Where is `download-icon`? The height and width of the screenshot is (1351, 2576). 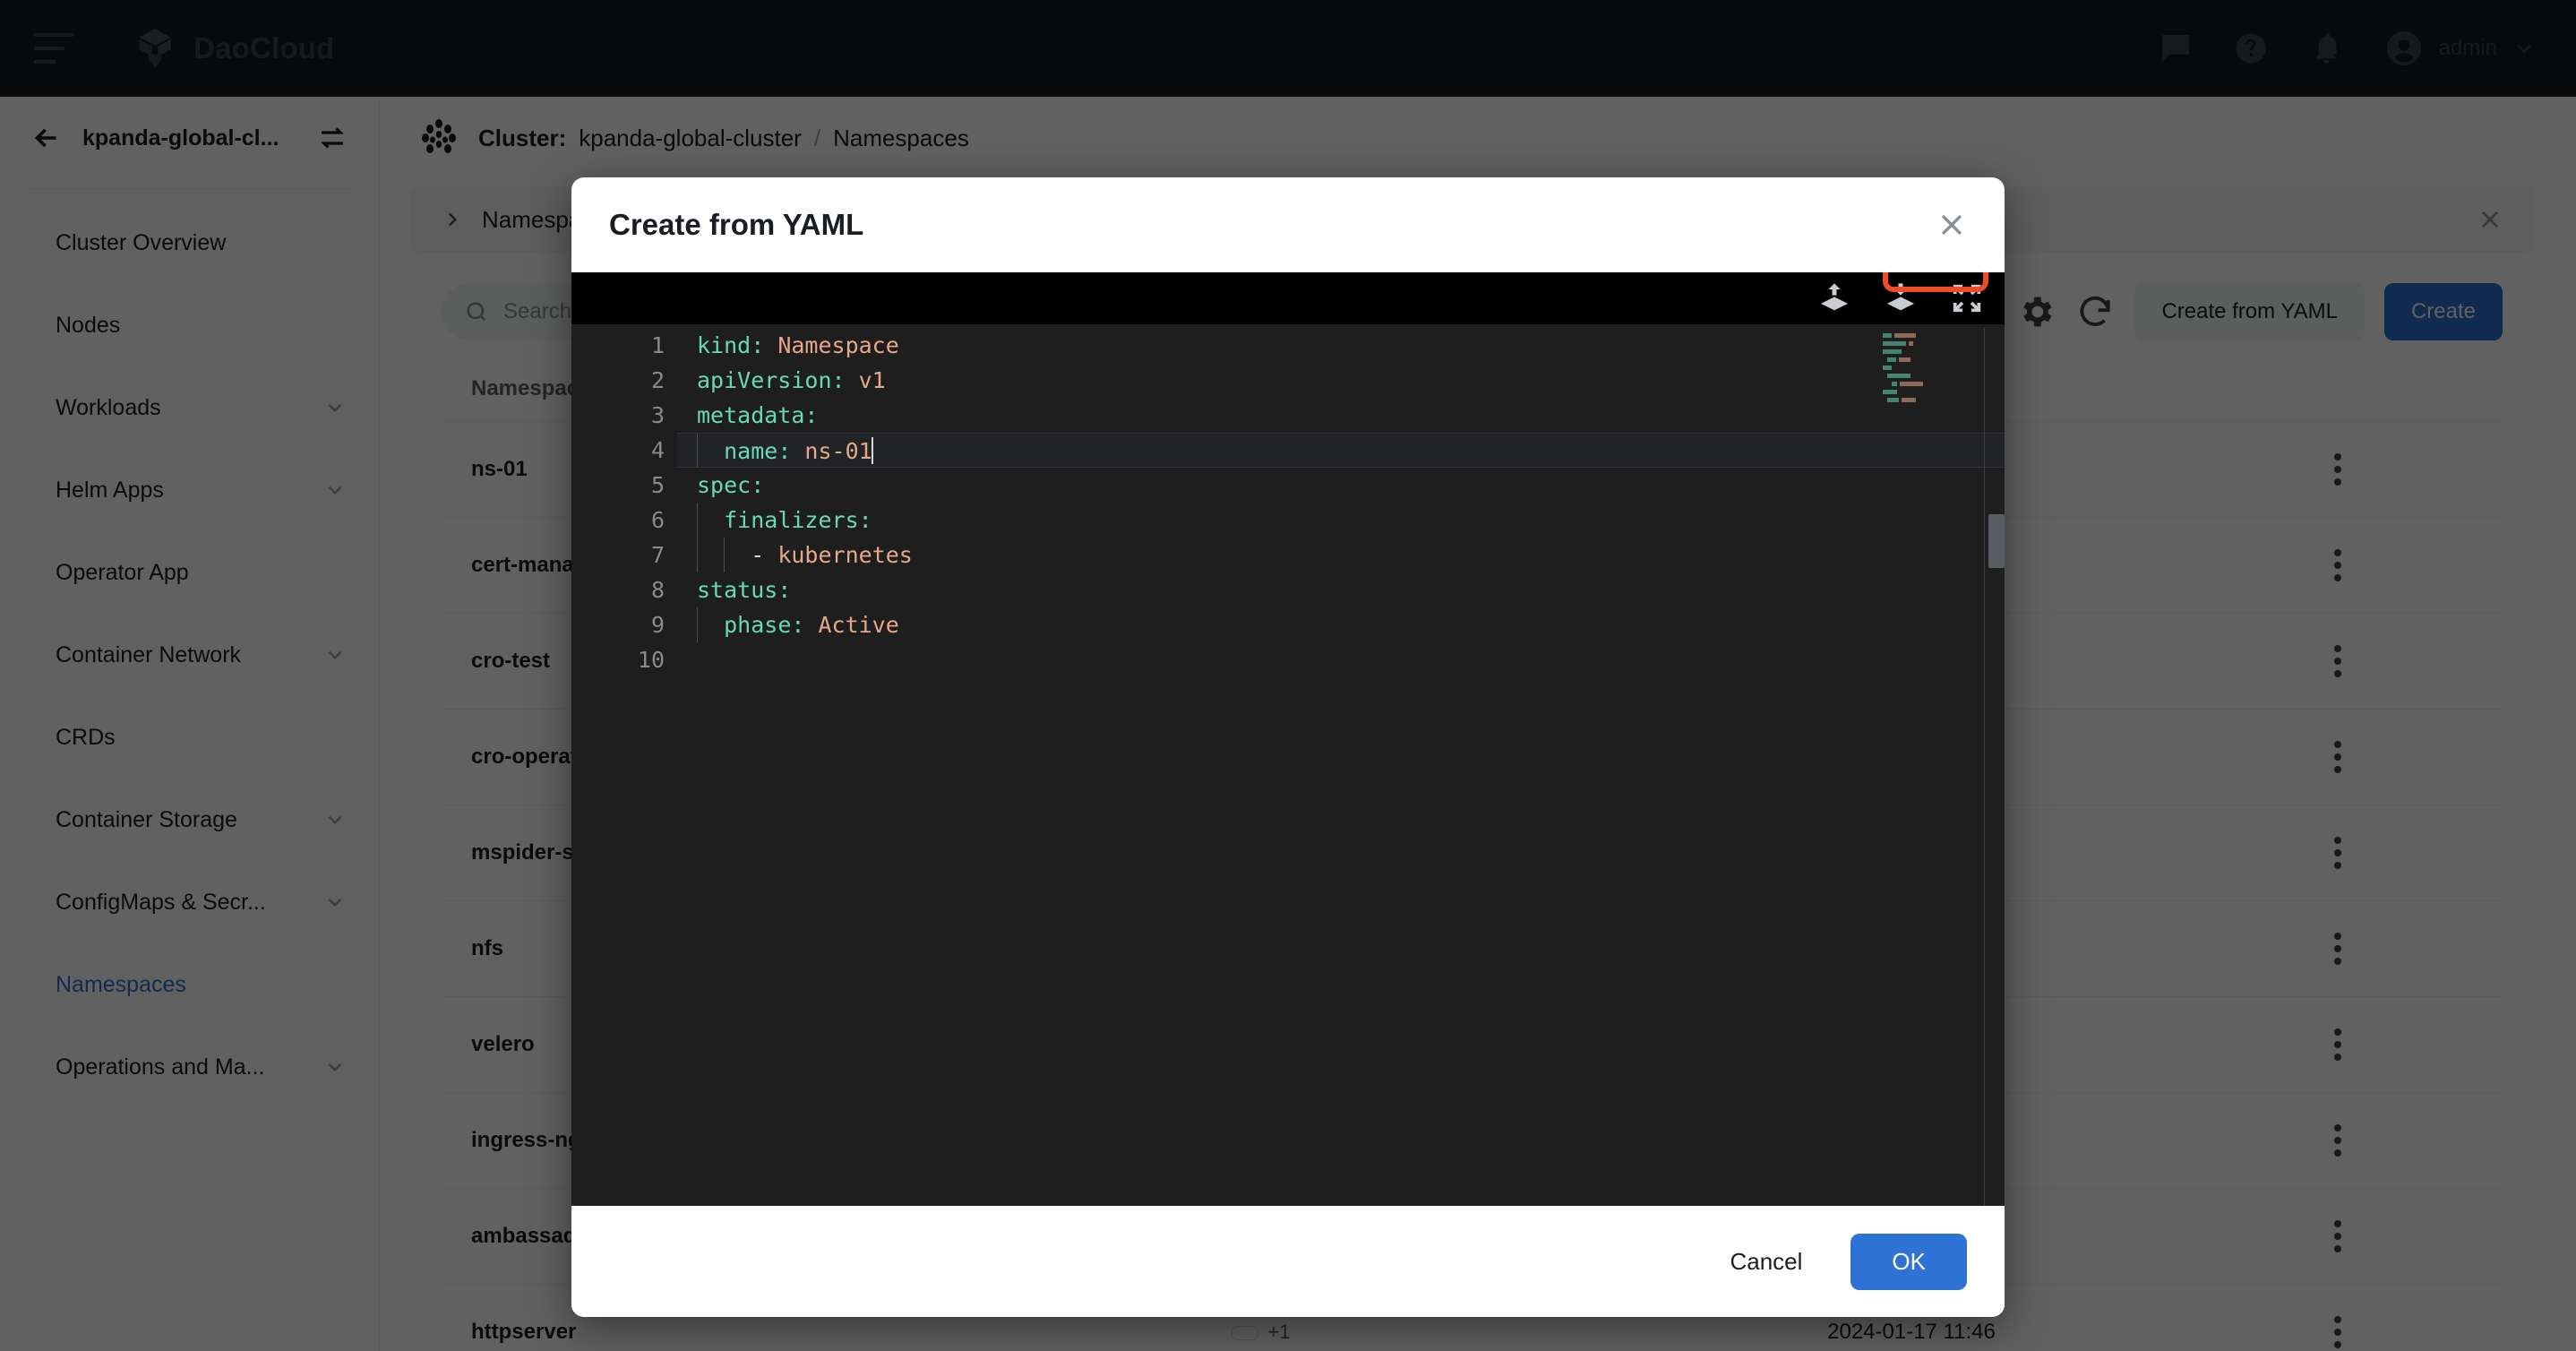 download-icon is located at coordinates (1901, 298).